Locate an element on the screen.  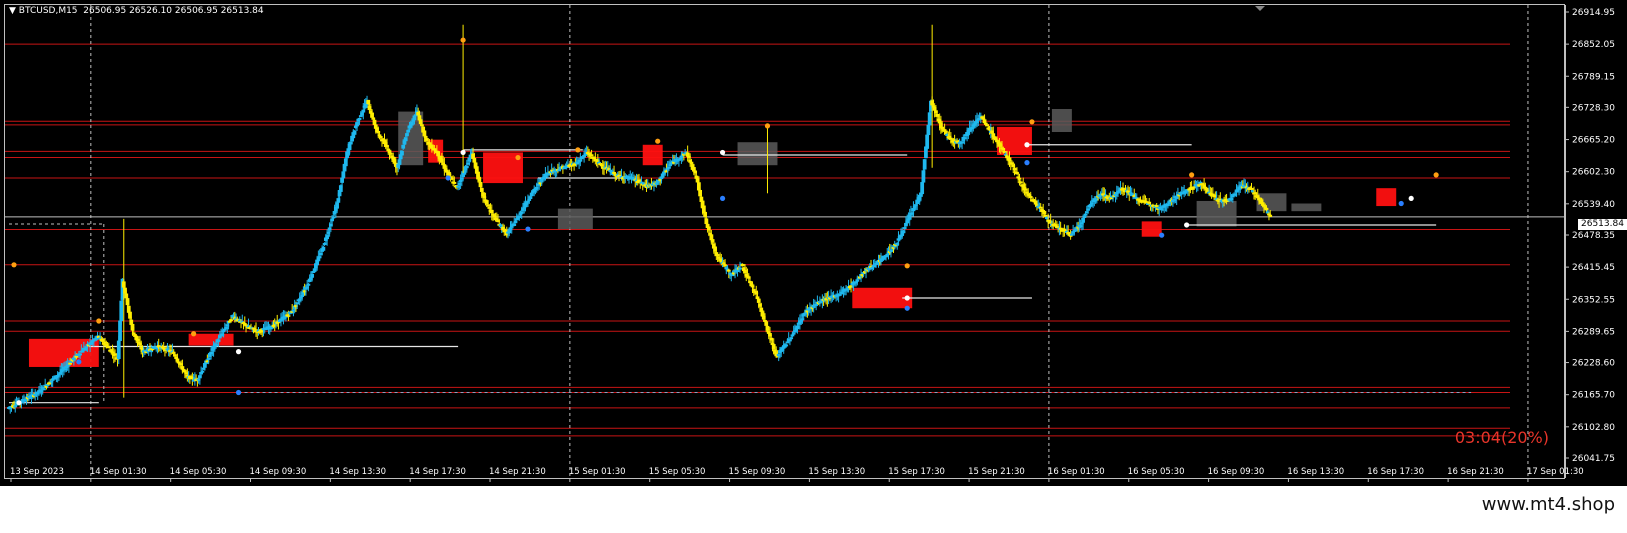
x-tick-label: 15 Sep 05:30 is located at coordinates (677, 472).